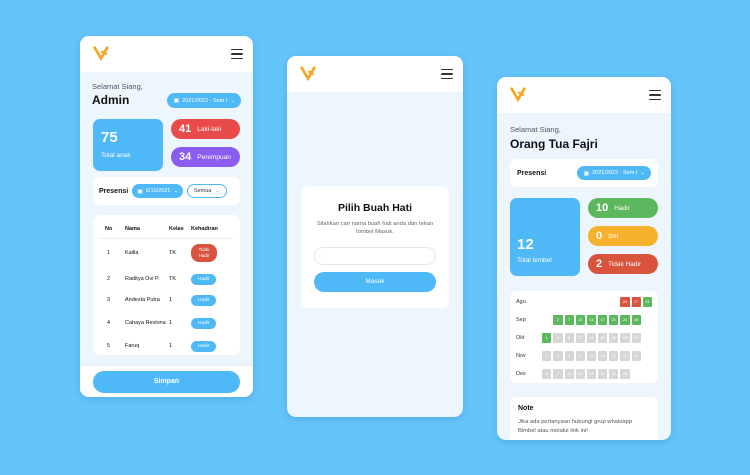 This screenshot has height=475, width=750. What do you see at coordinates (206, 191) in the screenshot?
I see `filter-select: Semua ⌄` at bounding box center [206, 191].